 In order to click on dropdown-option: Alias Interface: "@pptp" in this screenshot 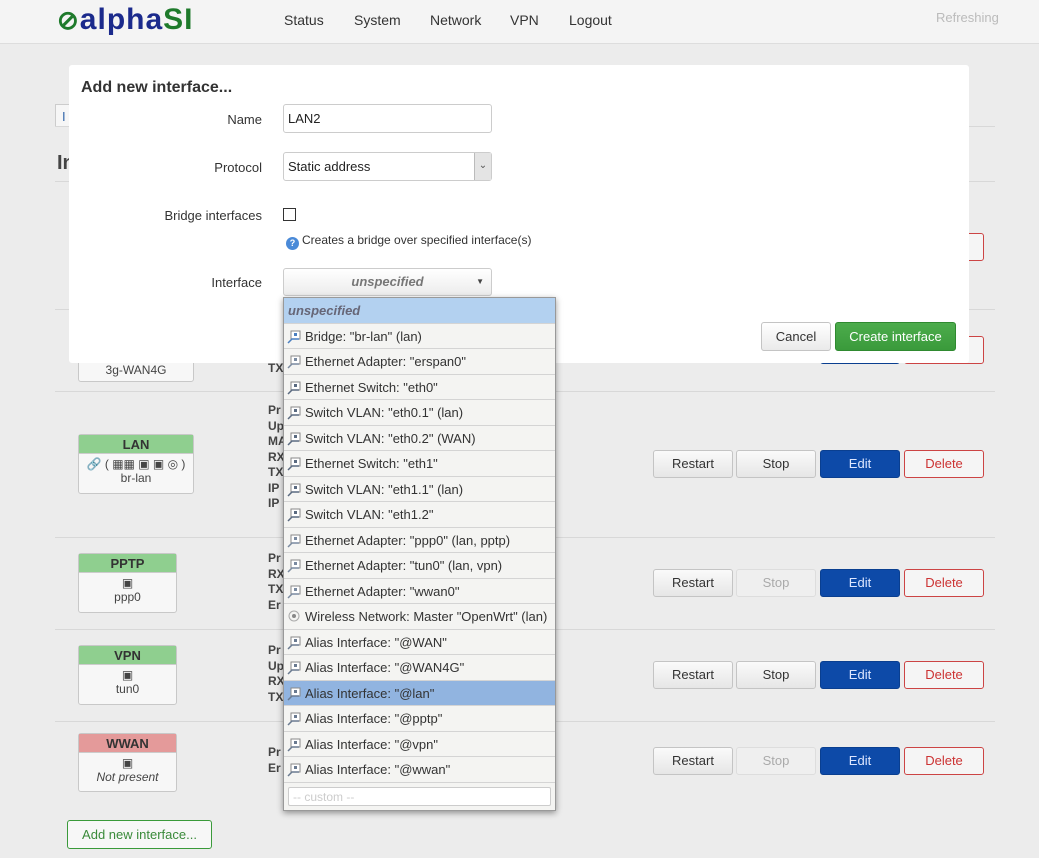, I will do `click(419, 719)`.